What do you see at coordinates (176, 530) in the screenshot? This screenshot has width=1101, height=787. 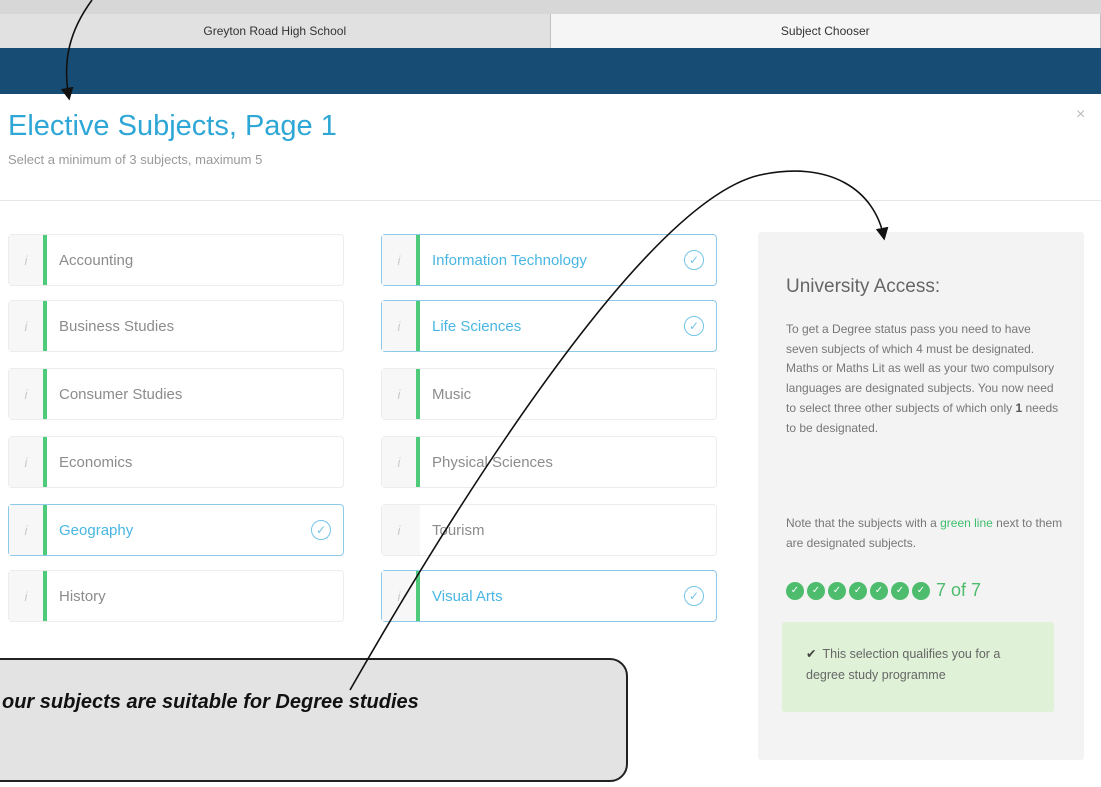 I see `subject-geography: i Geography ✓` at bounding box center [176, 530].